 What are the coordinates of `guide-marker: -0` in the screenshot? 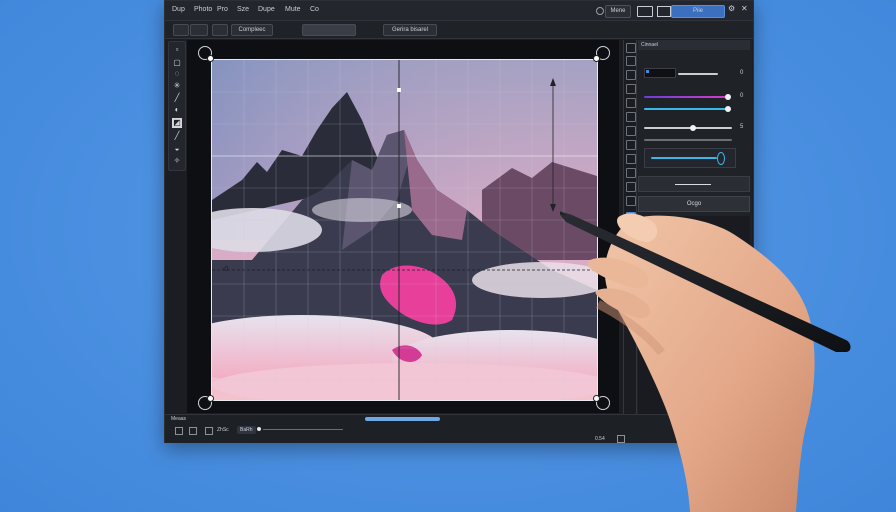 It's located at (225, 269).